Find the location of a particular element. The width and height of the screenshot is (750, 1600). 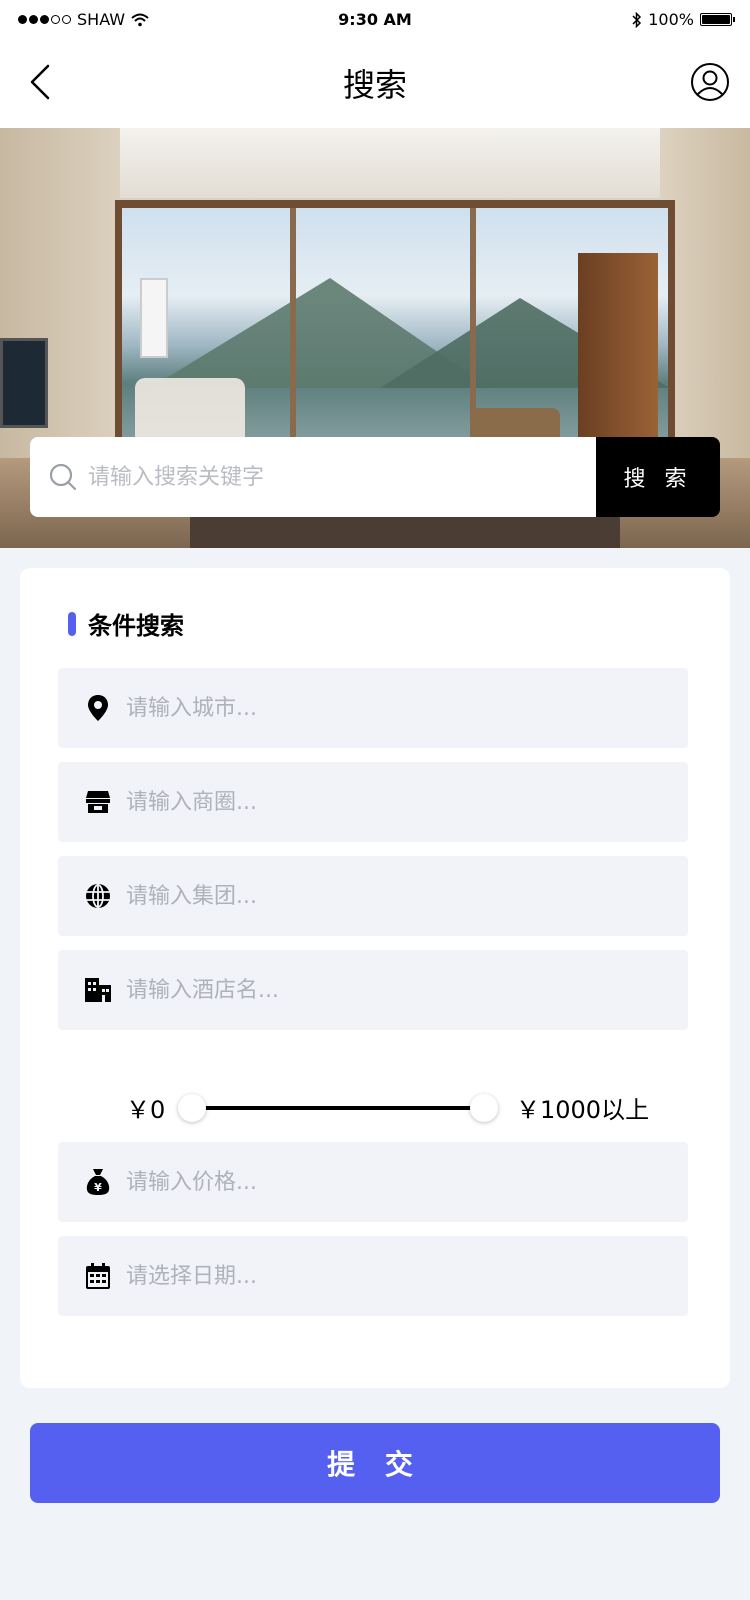

price-field: ¥ is located at coordinates (373, 1182).